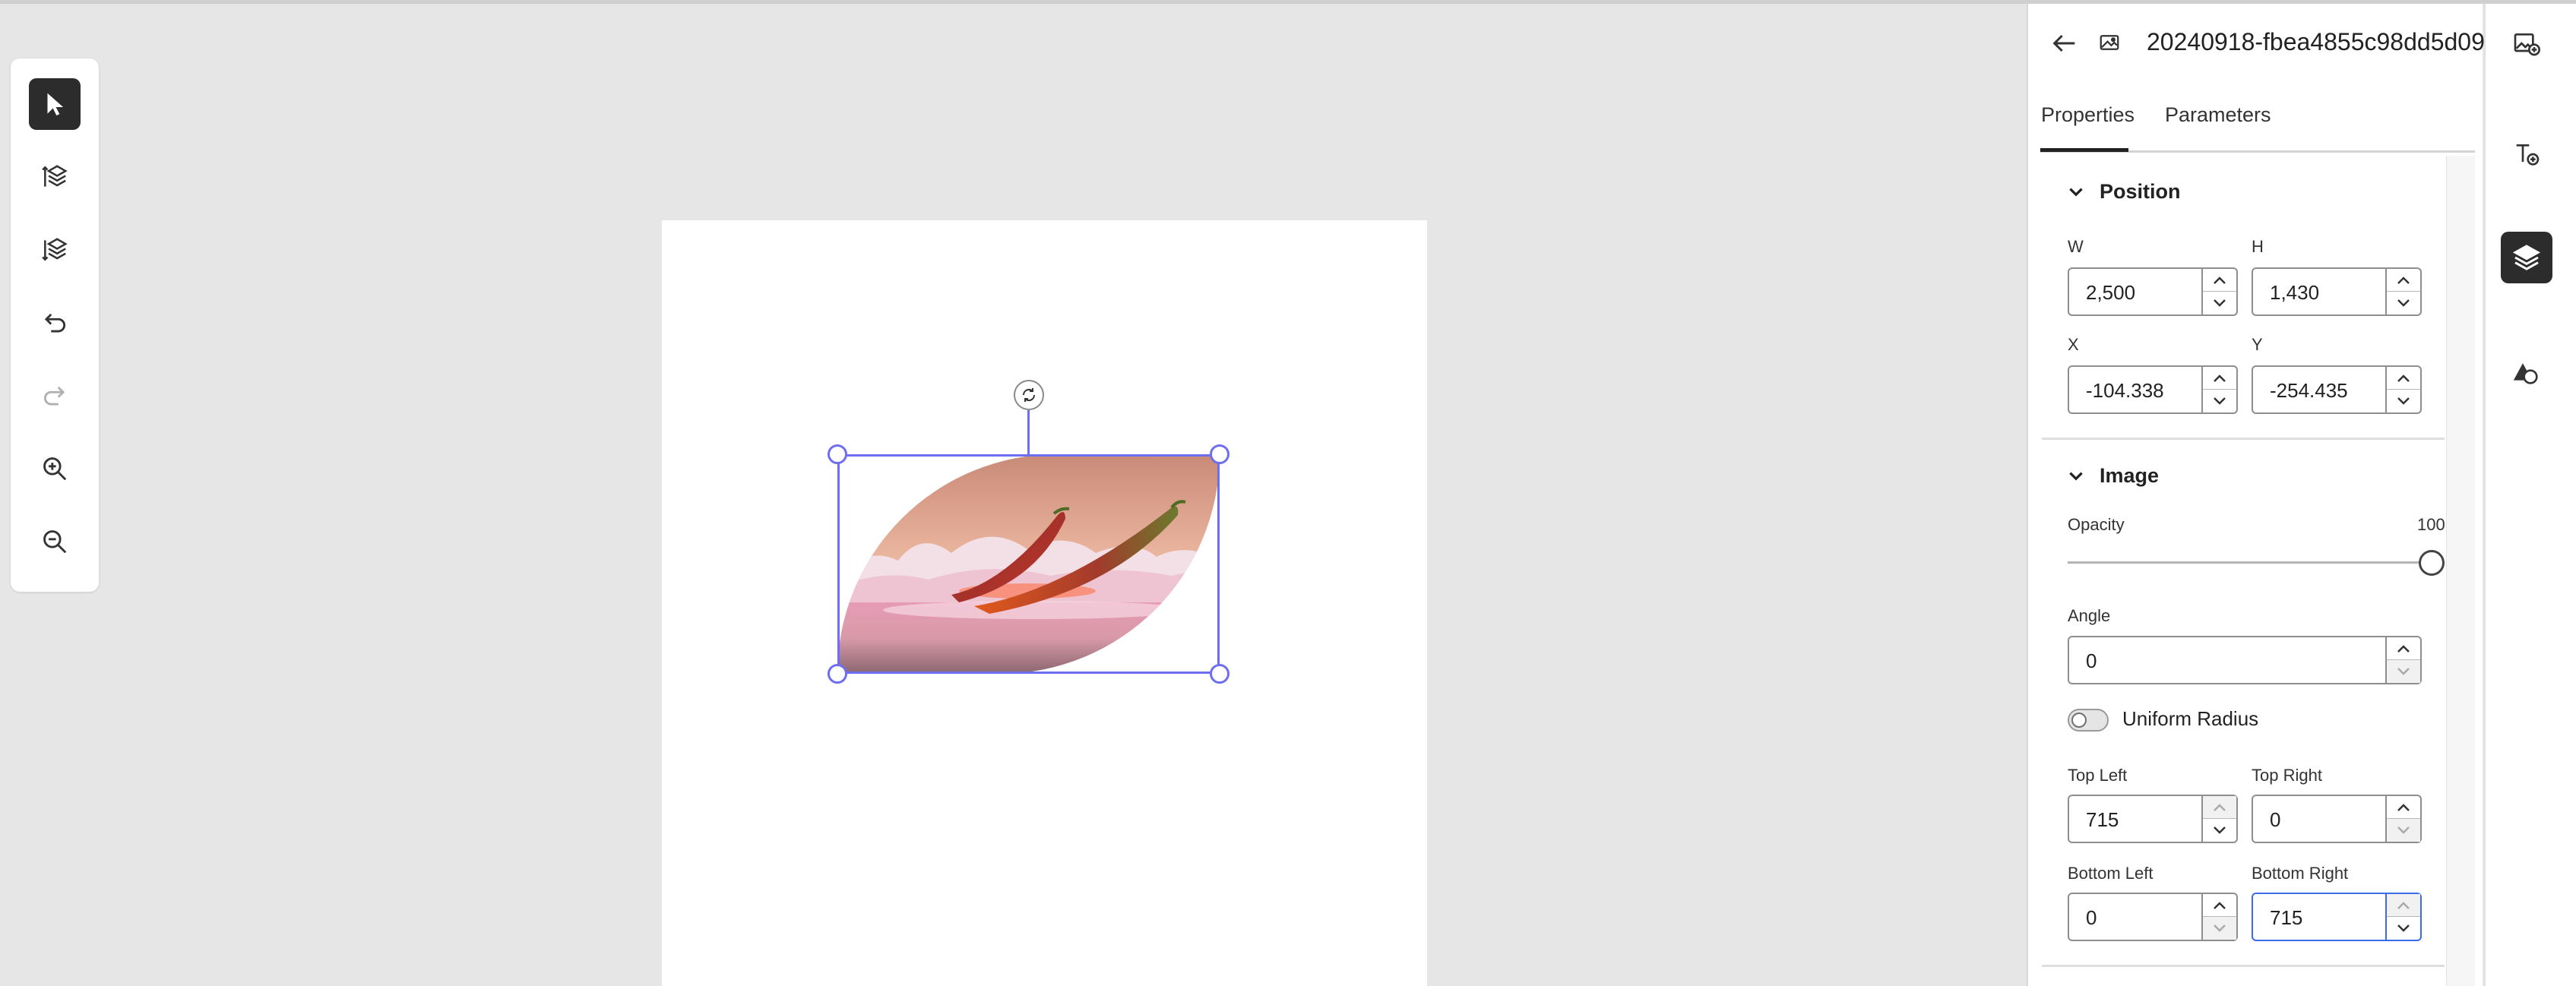  I want to click on bring-forward-button, so click(55, 177).